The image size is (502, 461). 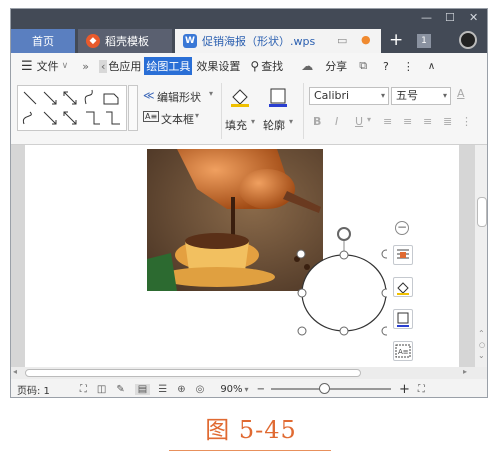 I want to click on monitor-icon: ▭, so click(x=342, y=40).